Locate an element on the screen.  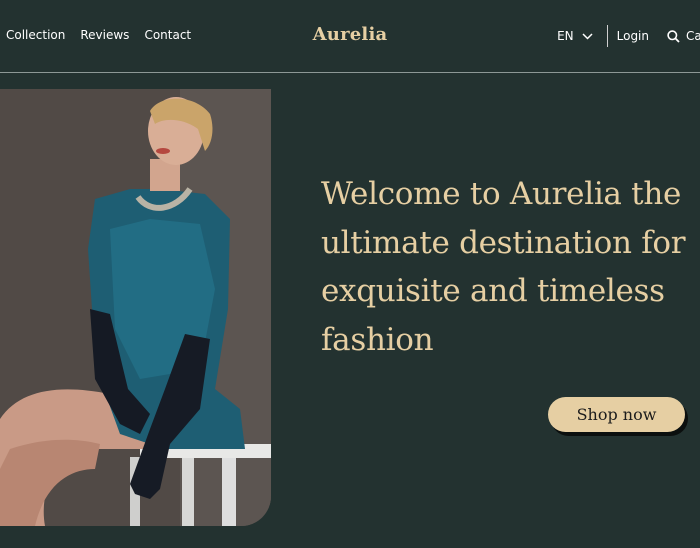
utility-nav: EN Login Ca is located at coordinates (628, 36).